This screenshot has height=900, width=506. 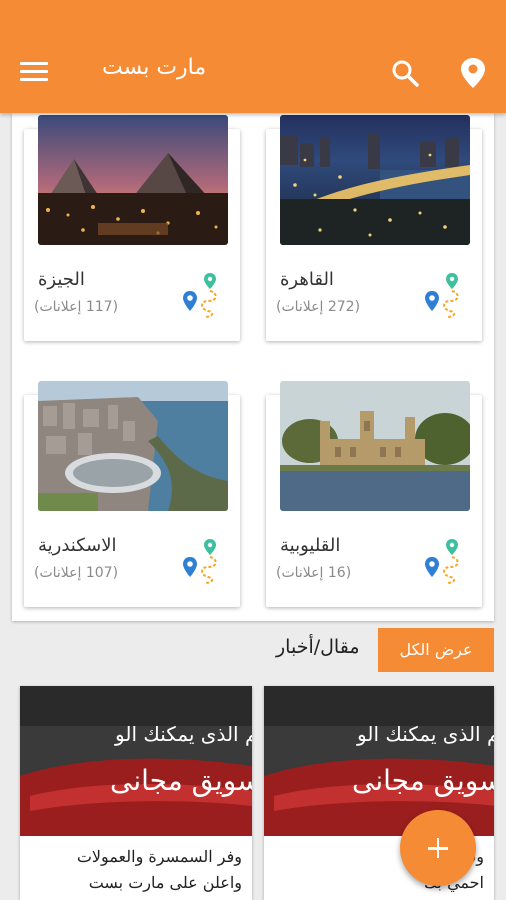 What do you see at coordinates (438, 848) in the screenshot?
I see `add-button` at bounding box center [438, 848].